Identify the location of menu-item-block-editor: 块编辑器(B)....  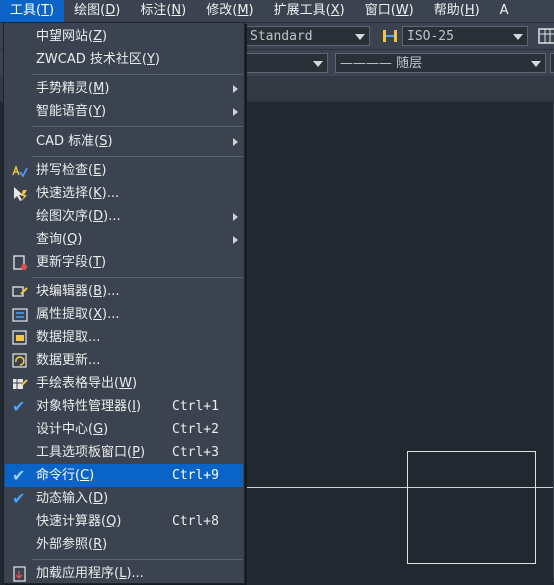
(124, 291).